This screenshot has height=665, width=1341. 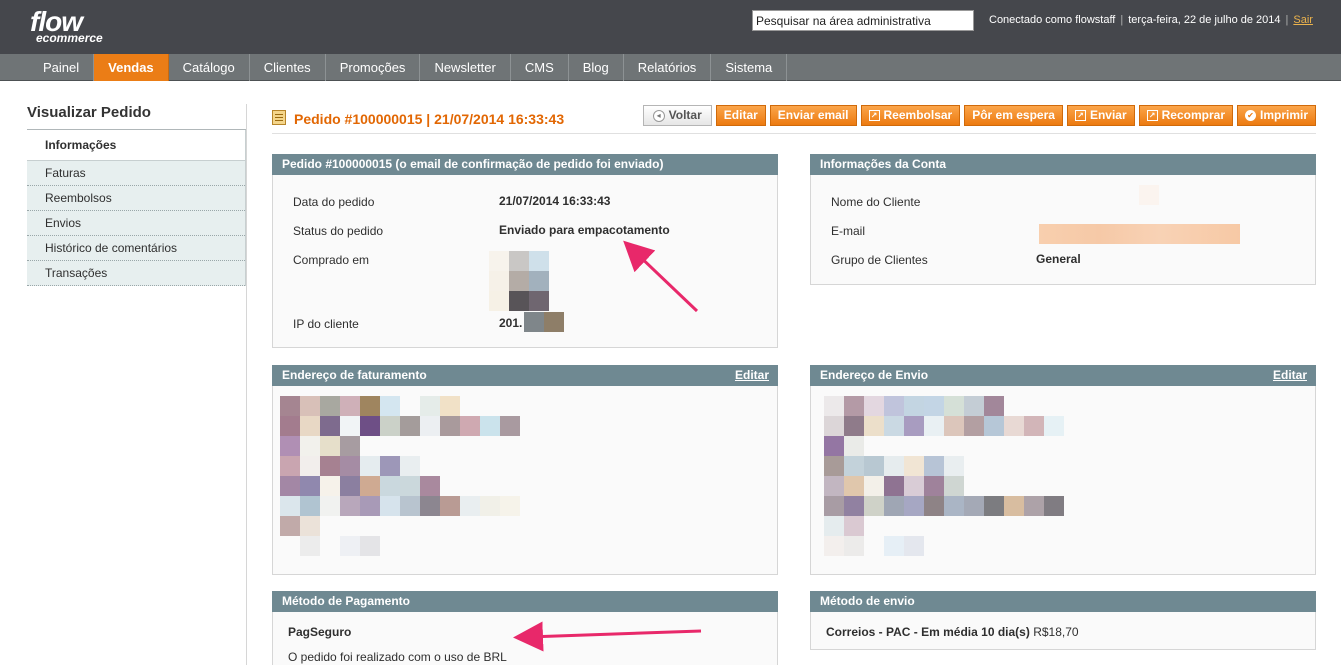 I want to click on nav-promotions: Promoções, so click(x=373, y=67).